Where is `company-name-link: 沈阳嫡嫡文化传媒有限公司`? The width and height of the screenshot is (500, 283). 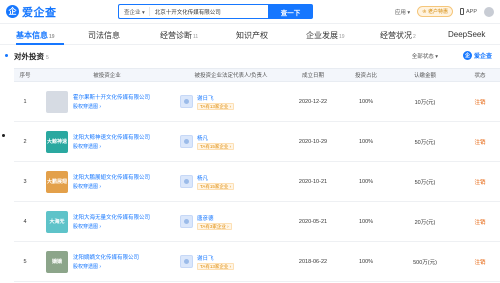 company-name-link: 沈阳嫡嫡文化传媒有限公司 is located at coordinates (106, 257).